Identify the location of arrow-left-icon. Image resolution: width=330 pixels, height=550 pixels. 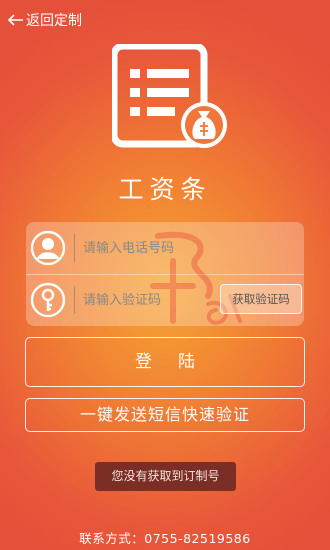
(15, 20).